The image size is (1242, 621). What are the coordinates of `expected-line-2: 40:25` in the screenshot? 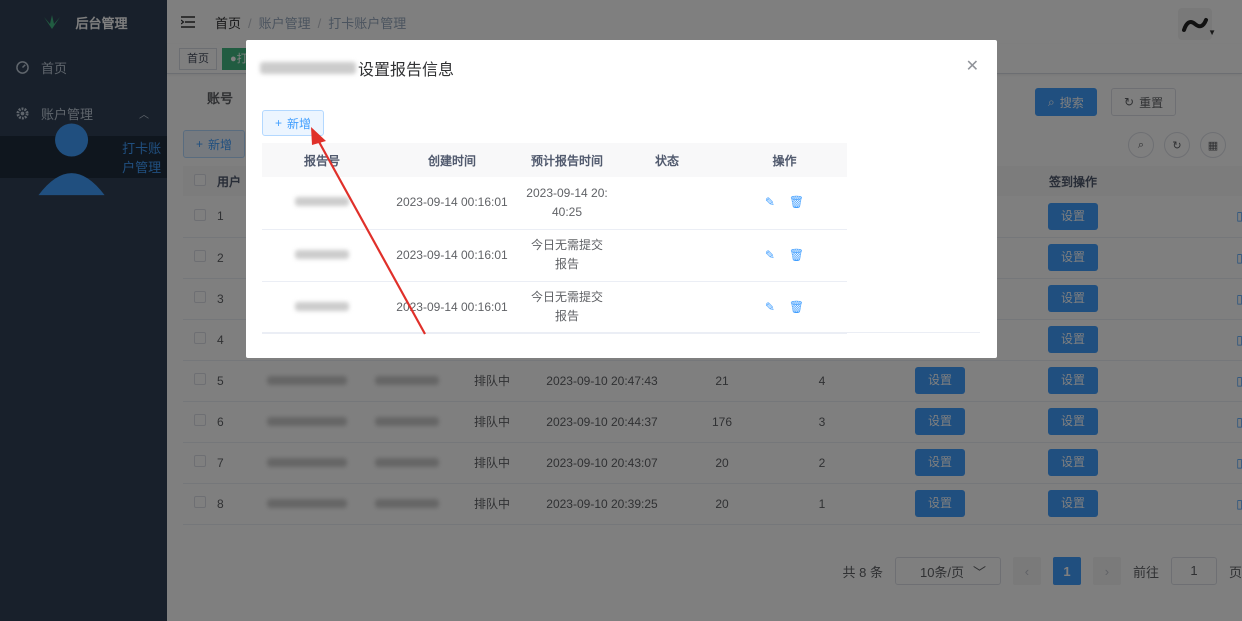 It's located at (567, 211).